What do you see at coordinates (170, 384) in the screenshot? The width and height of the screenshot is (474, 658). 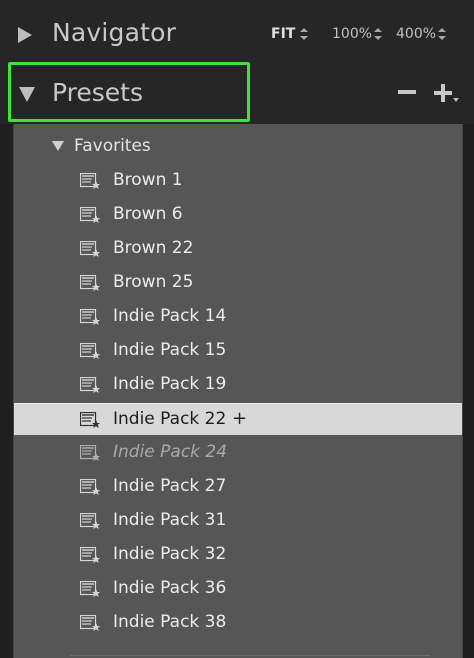 I see `preset-label: Indie Pack 19` at bounding box center [170, 384].